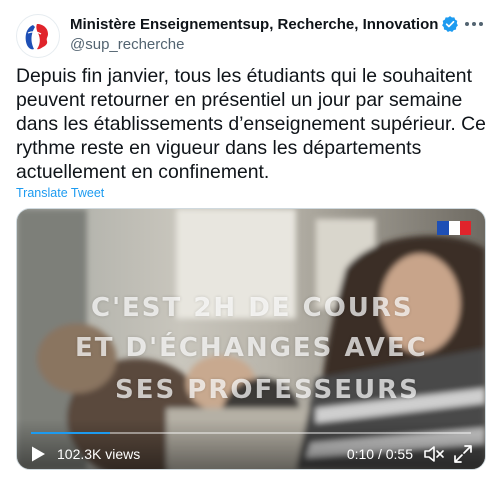  I want to click on video-time: 0:10 / 0:55, so click(379, 454).